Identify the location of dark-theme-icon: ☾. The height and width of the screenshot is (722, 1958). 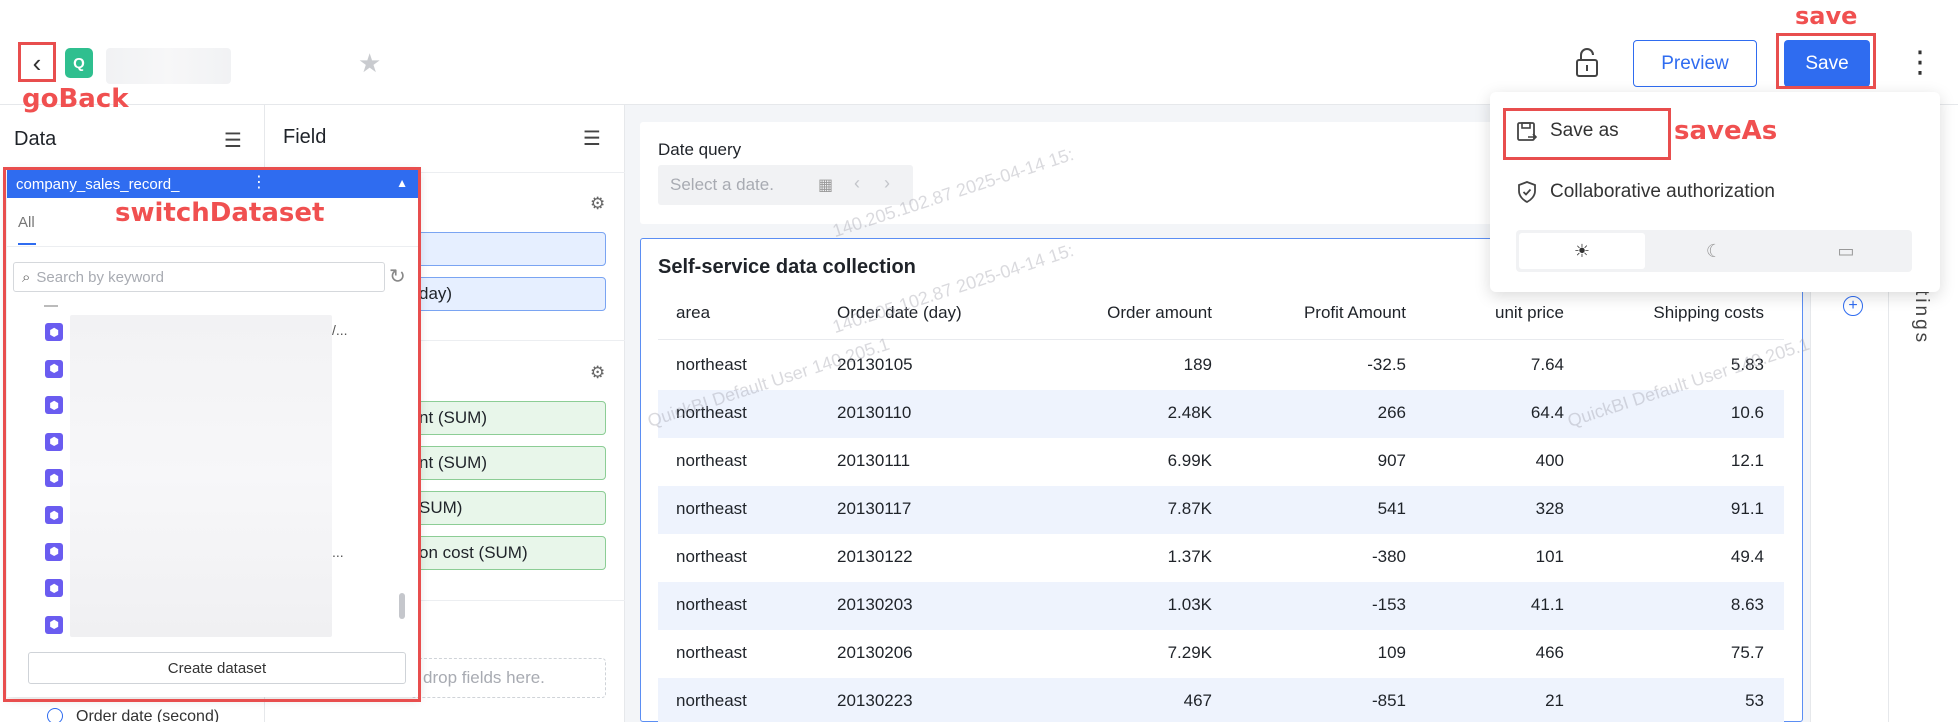
(1714, 251).